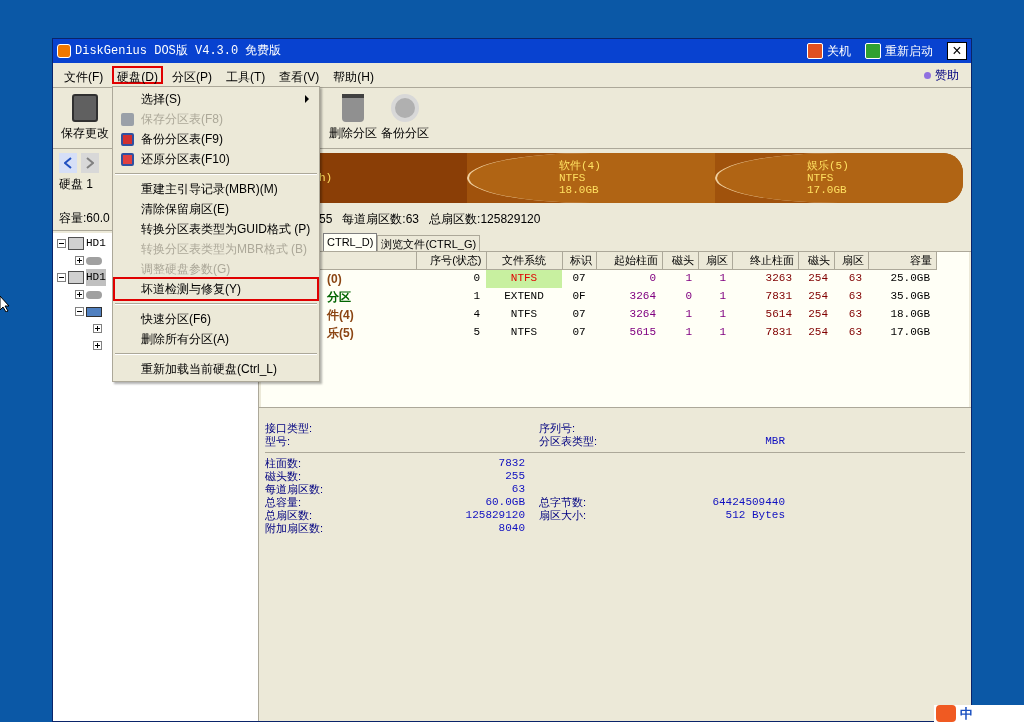 The image size is (1024, 722). I want to click on field-value: 512 Bytes, so click(755, 515).